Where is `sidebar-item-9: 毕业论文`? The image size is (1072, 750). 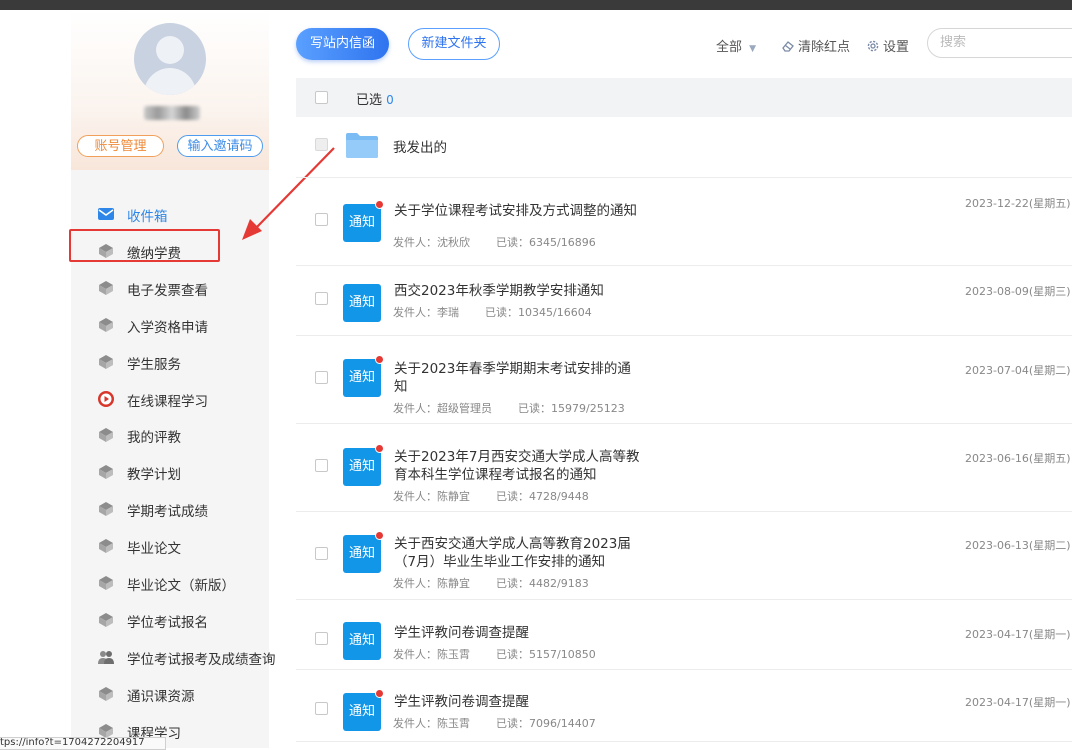
sidebar-item-9: 毕业论文 is located at coordinates (170, 546).